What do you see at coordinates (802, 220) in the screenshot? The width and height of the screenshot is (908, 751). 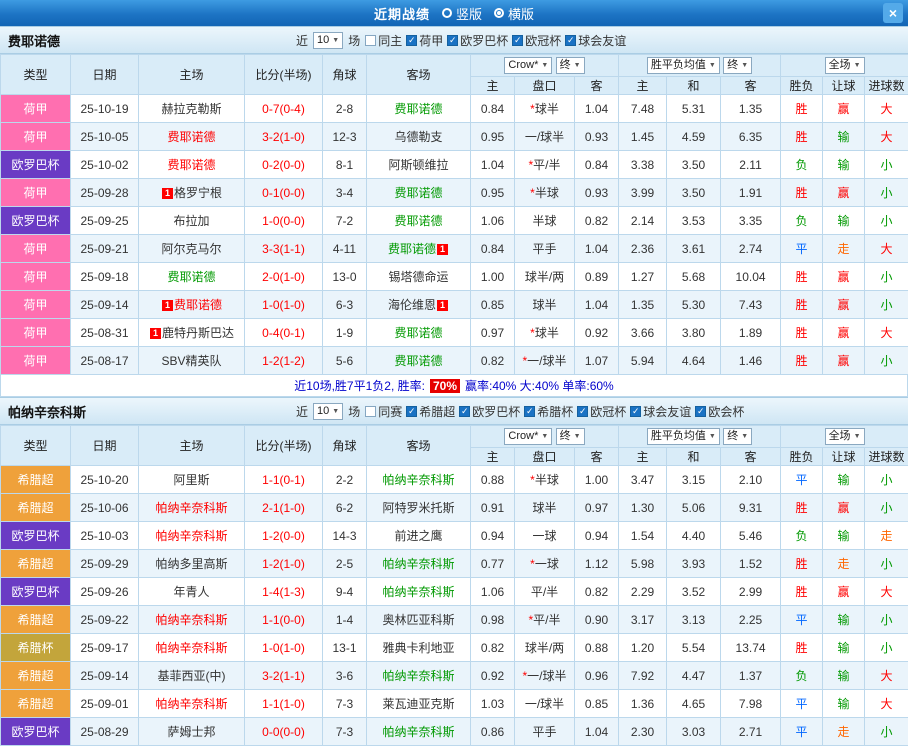 I see `result-wdl: 负` at bounding box center [802, 220].